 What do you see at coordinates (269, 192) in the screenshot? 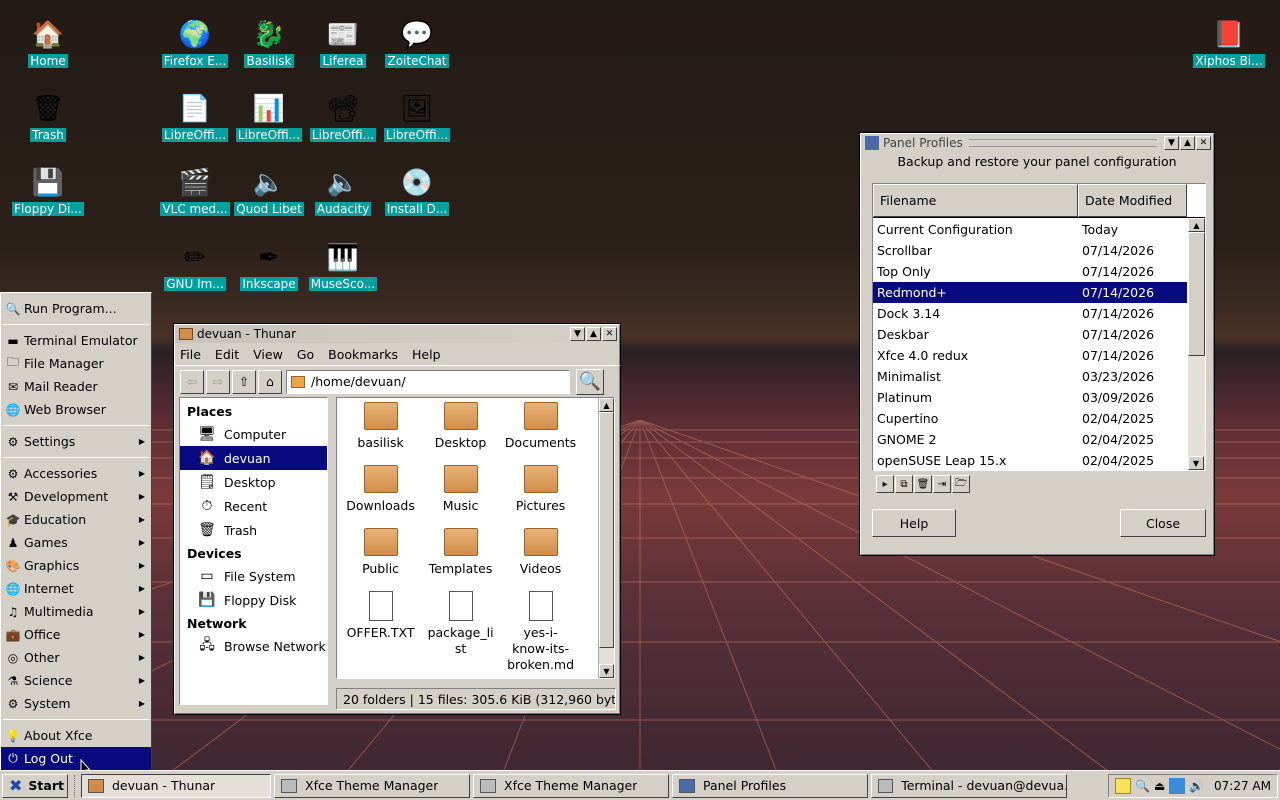
I see `desktop-icon: 🔈 Quod Libet` at bounding box center [269, 192].